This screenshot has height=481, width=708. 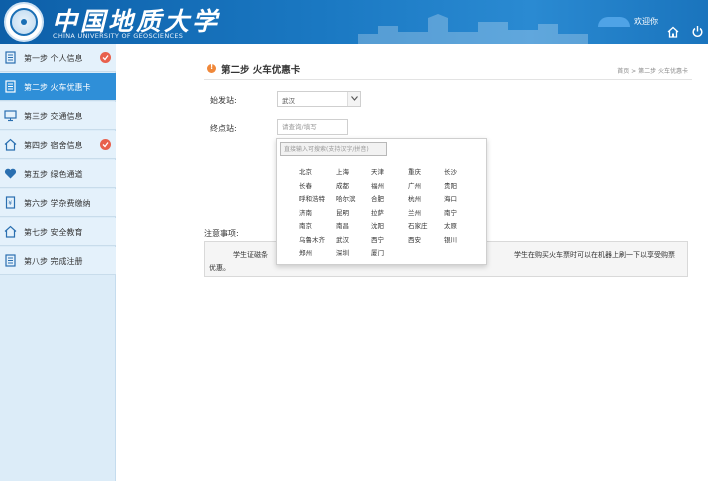 I want to click on city-option: 沈阳, so click(x=377, y=225).